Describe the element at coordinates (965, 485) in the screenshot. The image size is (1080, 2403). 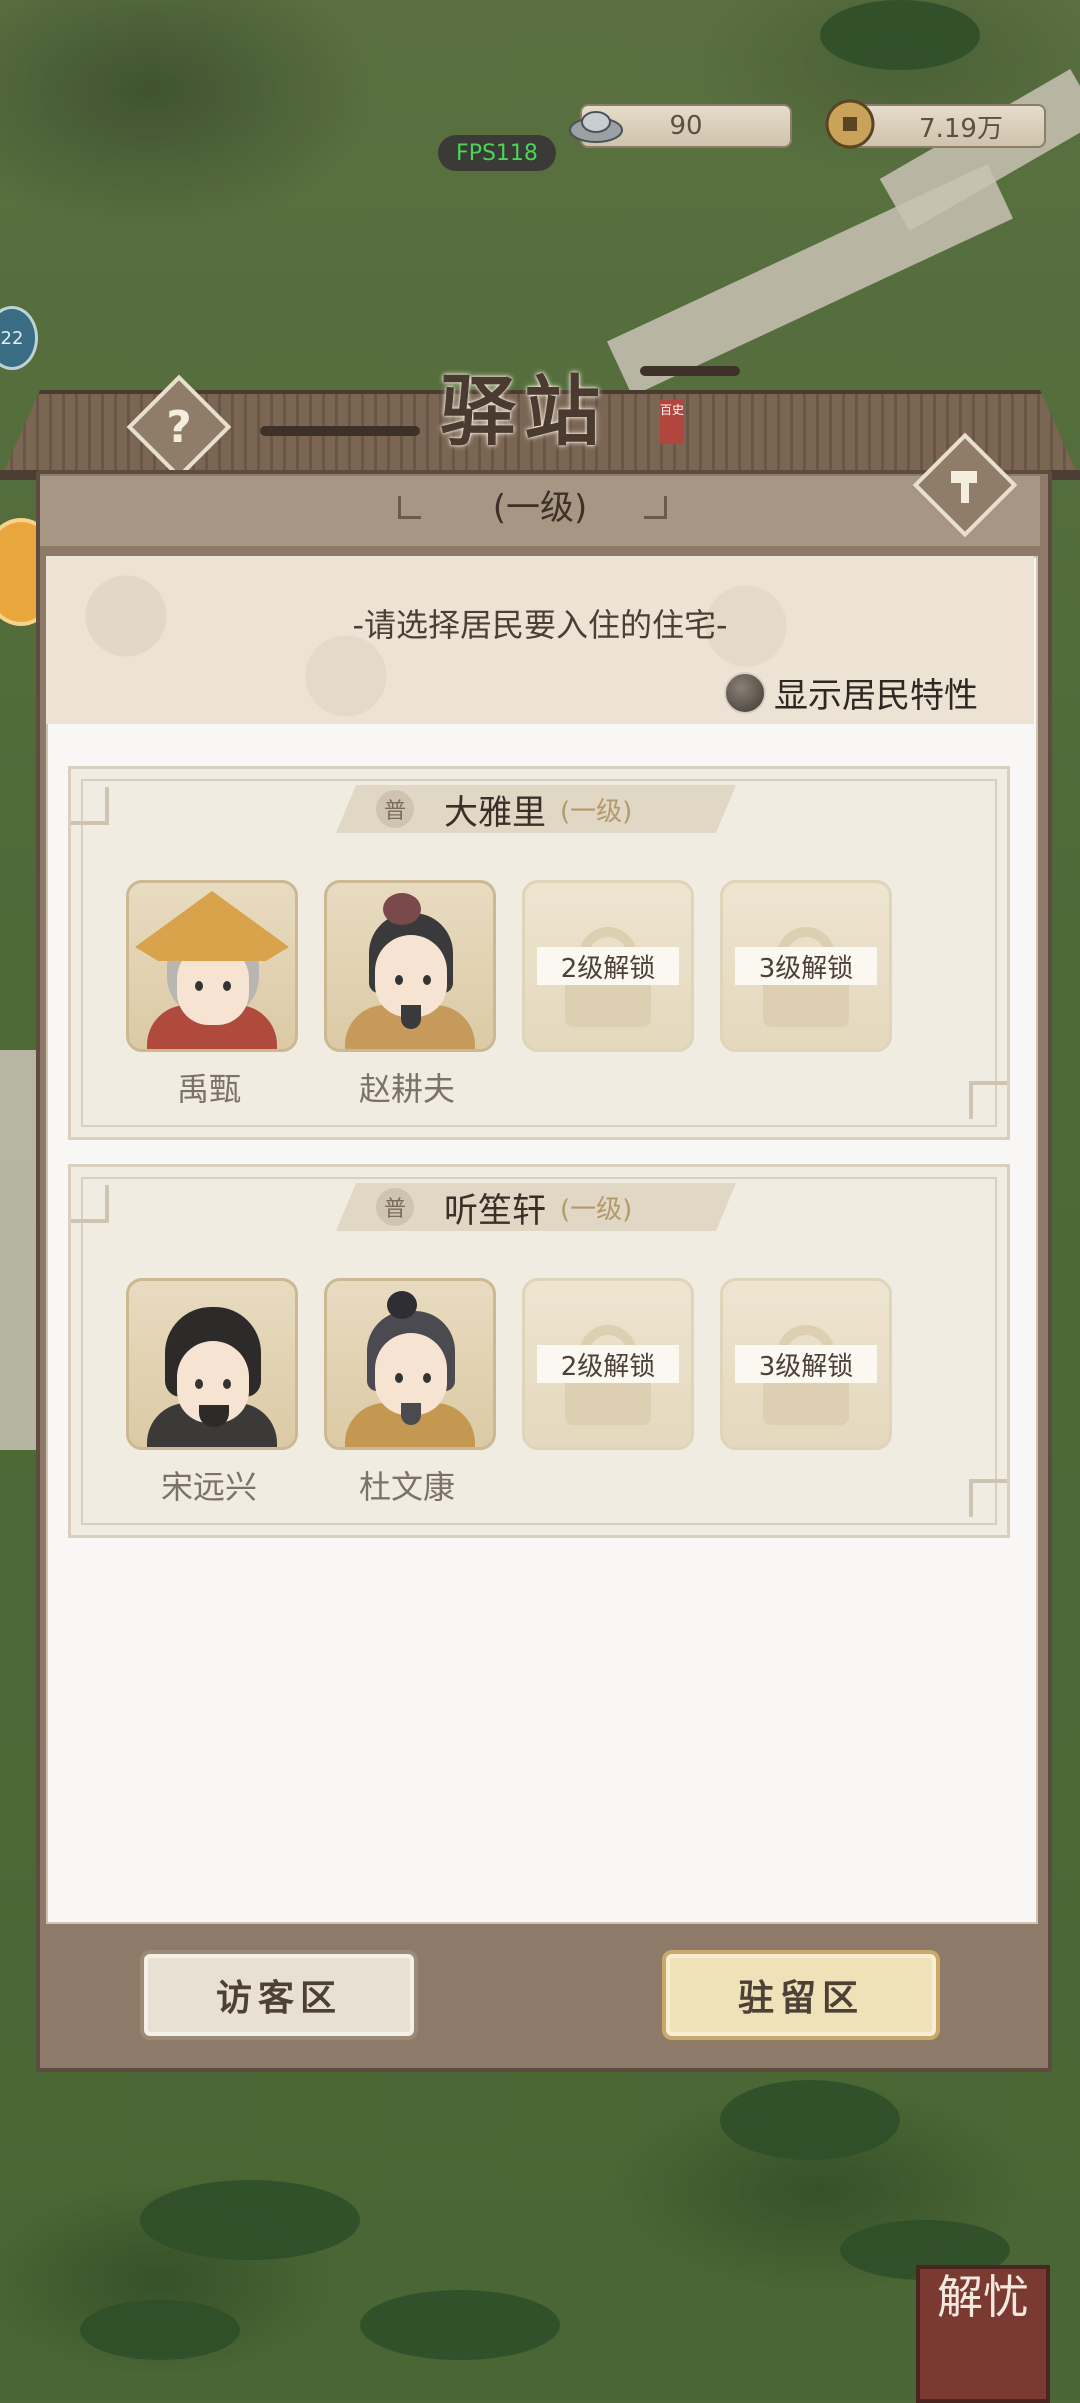
I see `hammer-icon` at that location.